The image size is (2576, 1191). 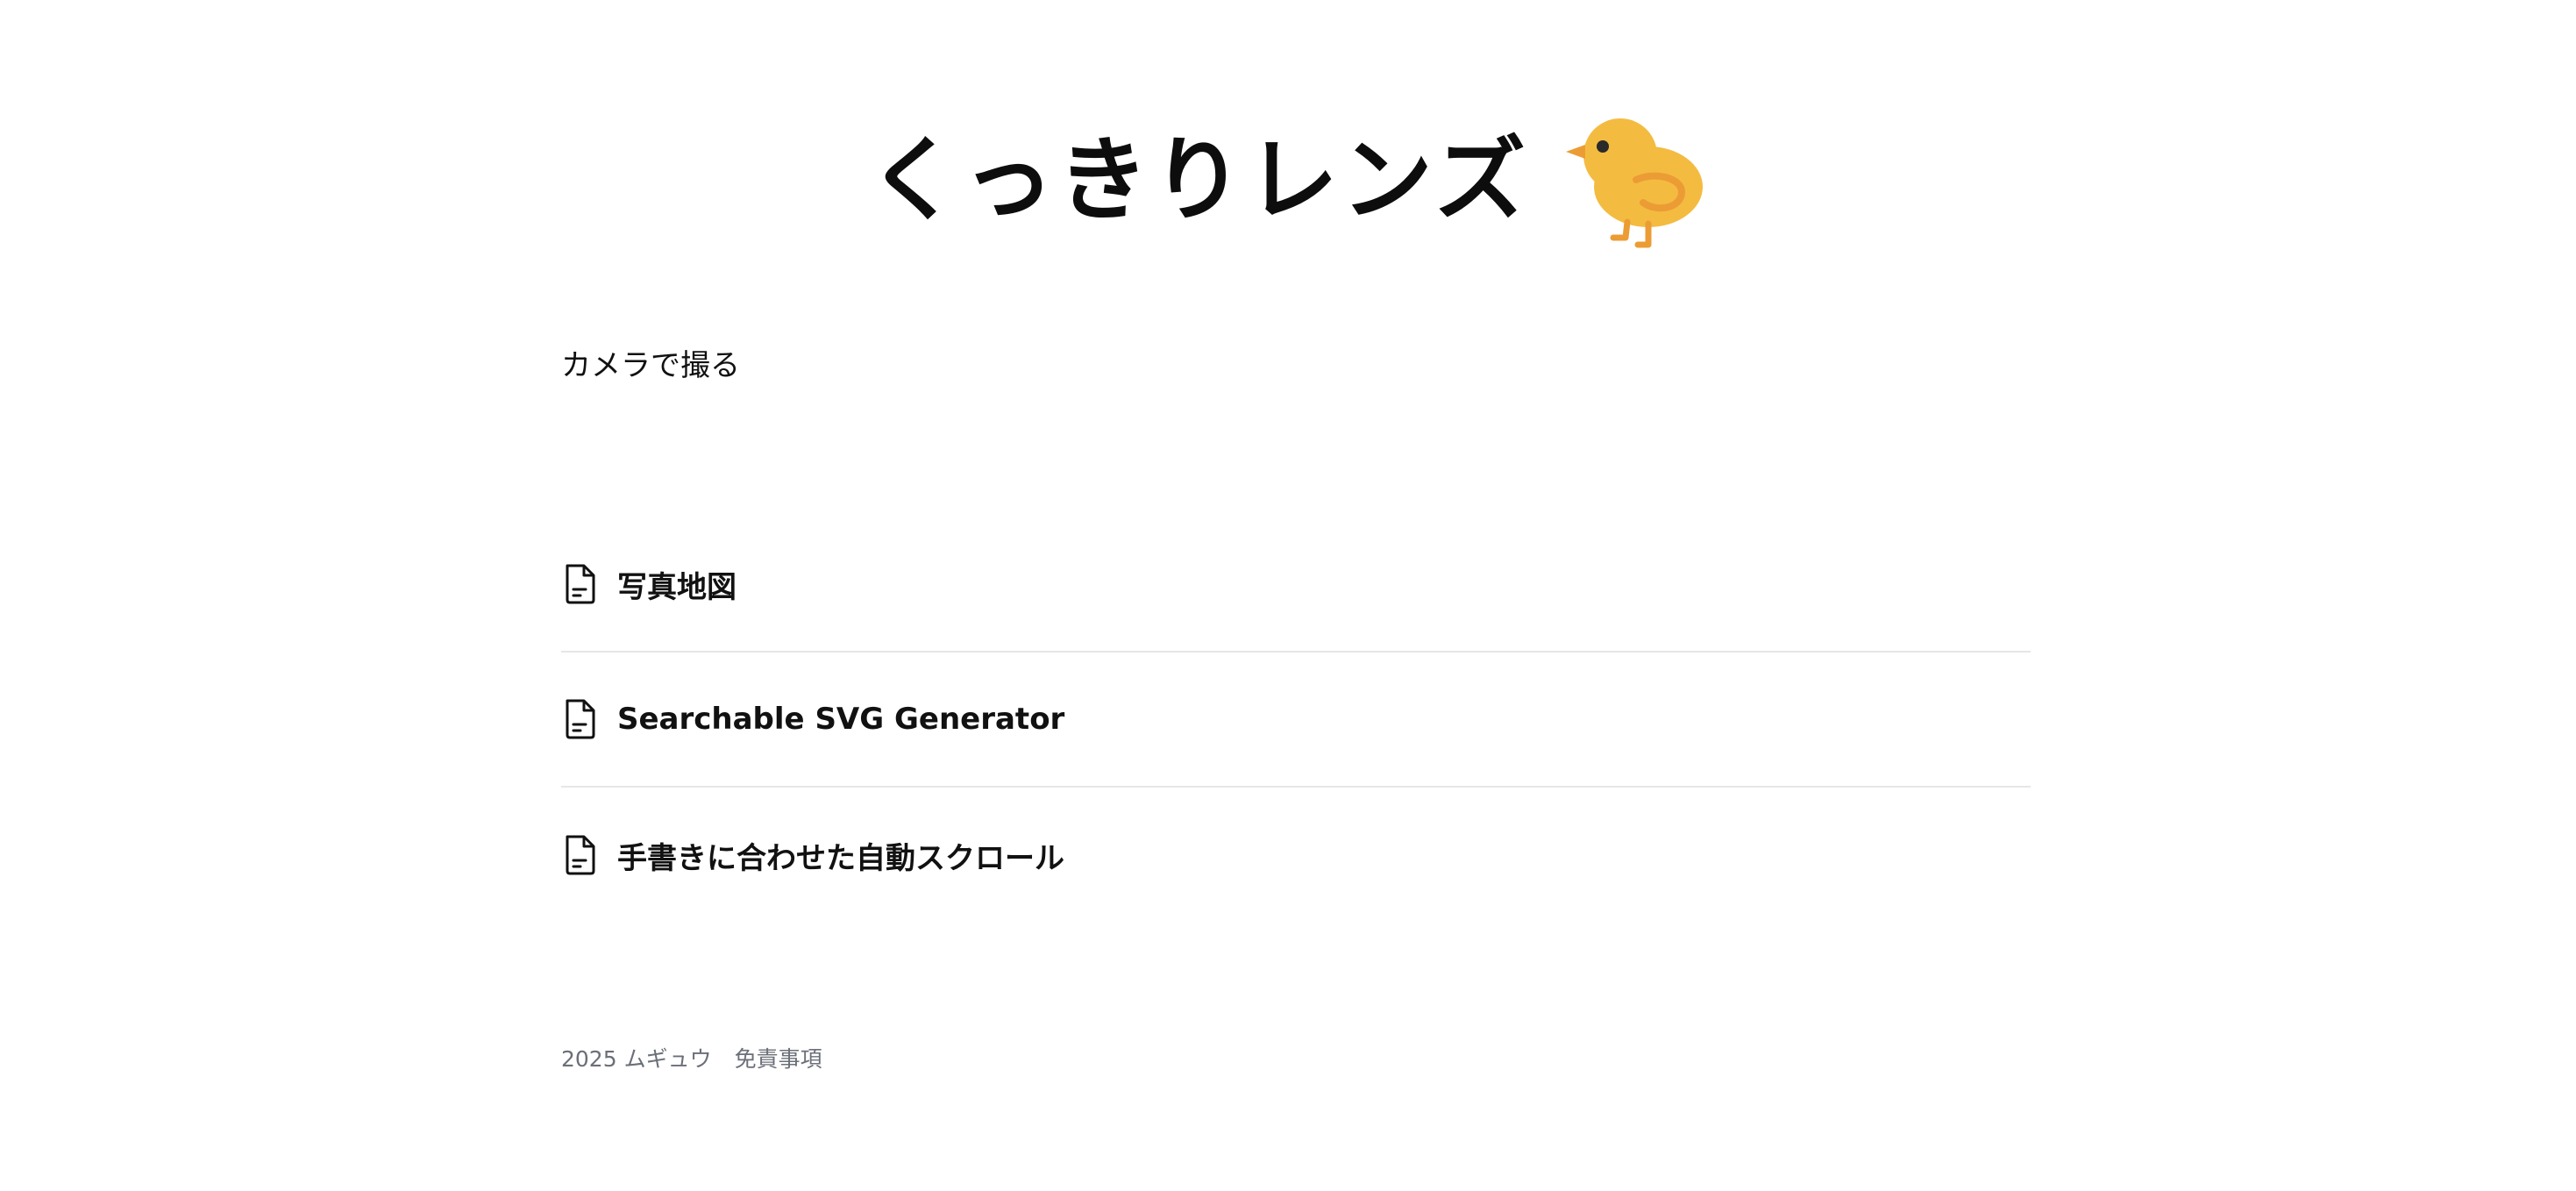 What do you see at coordinates (677, 584) in the screenshot?
I see `article-title: 写真地図` at bounding box center [677, 584].